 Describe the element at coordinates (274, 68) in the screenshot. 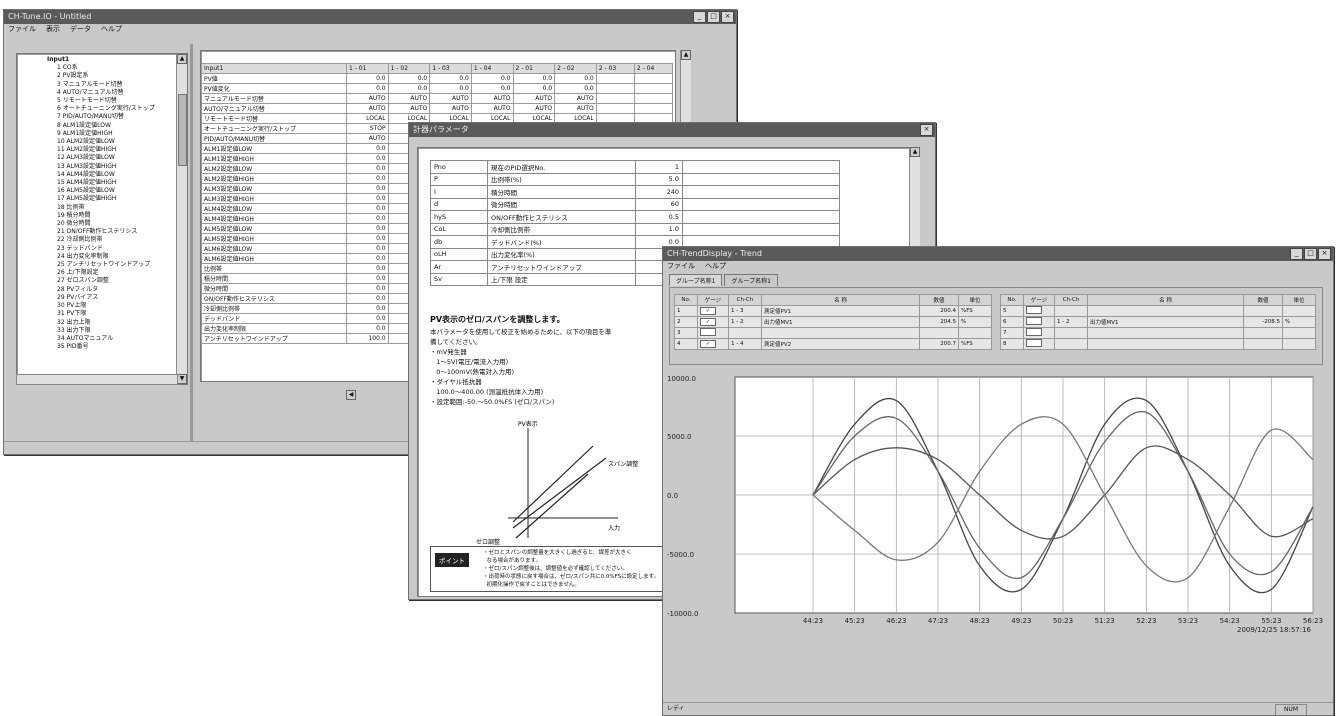

I see `grid-header-cell: Input1` at that location.